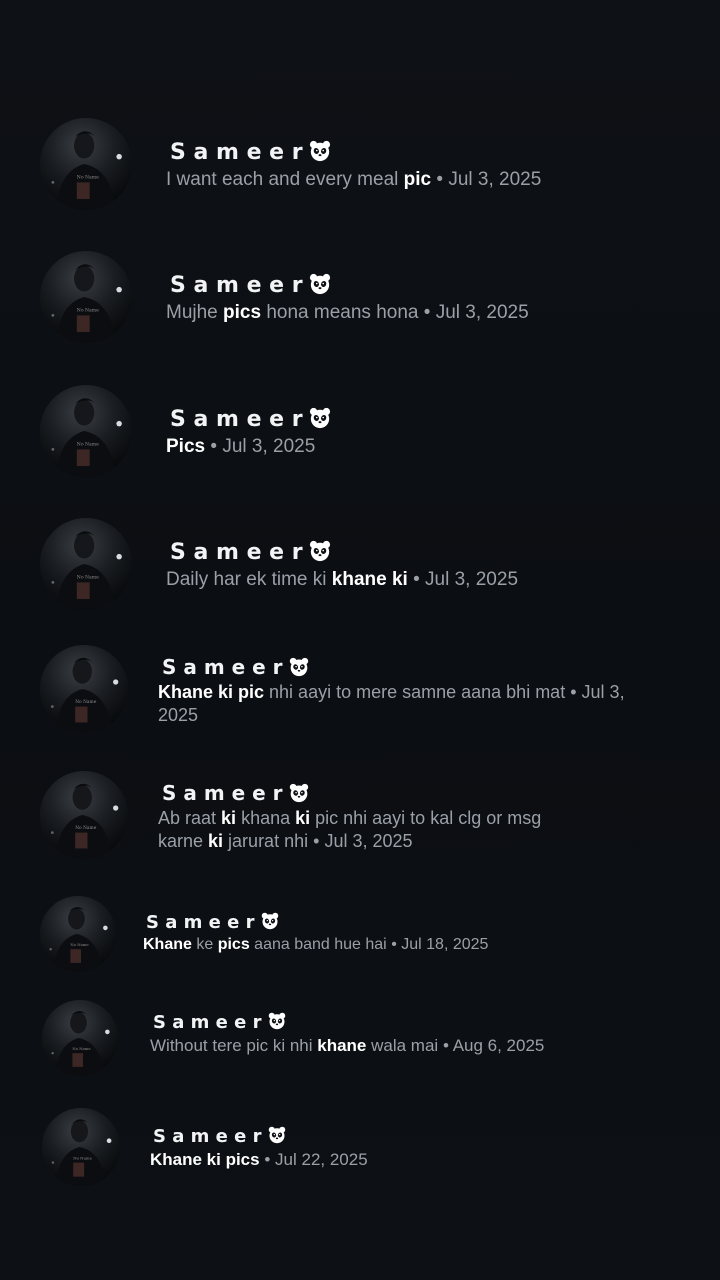  What do you see at coordinates (190, 818) in the screenshot?
I see `snippet-text: Ab raat` at bounding box center [190, 818].